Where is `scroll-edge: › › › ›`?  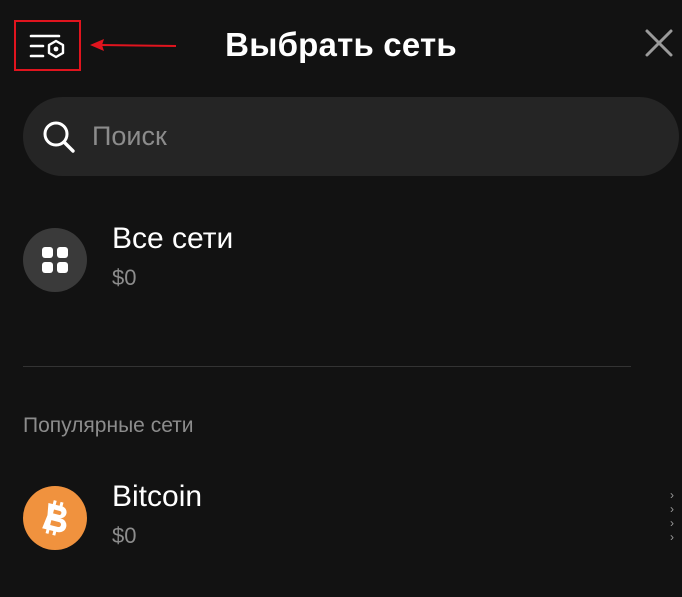 scroll-edge: › › › › is located at coordinates (672, 516).